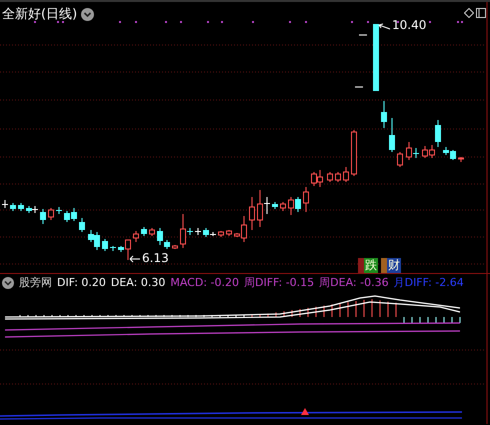 This screenshot has height=425, width=490. I want to click on indicator-value: 周DIFF: -0.15, so click(279, 282).